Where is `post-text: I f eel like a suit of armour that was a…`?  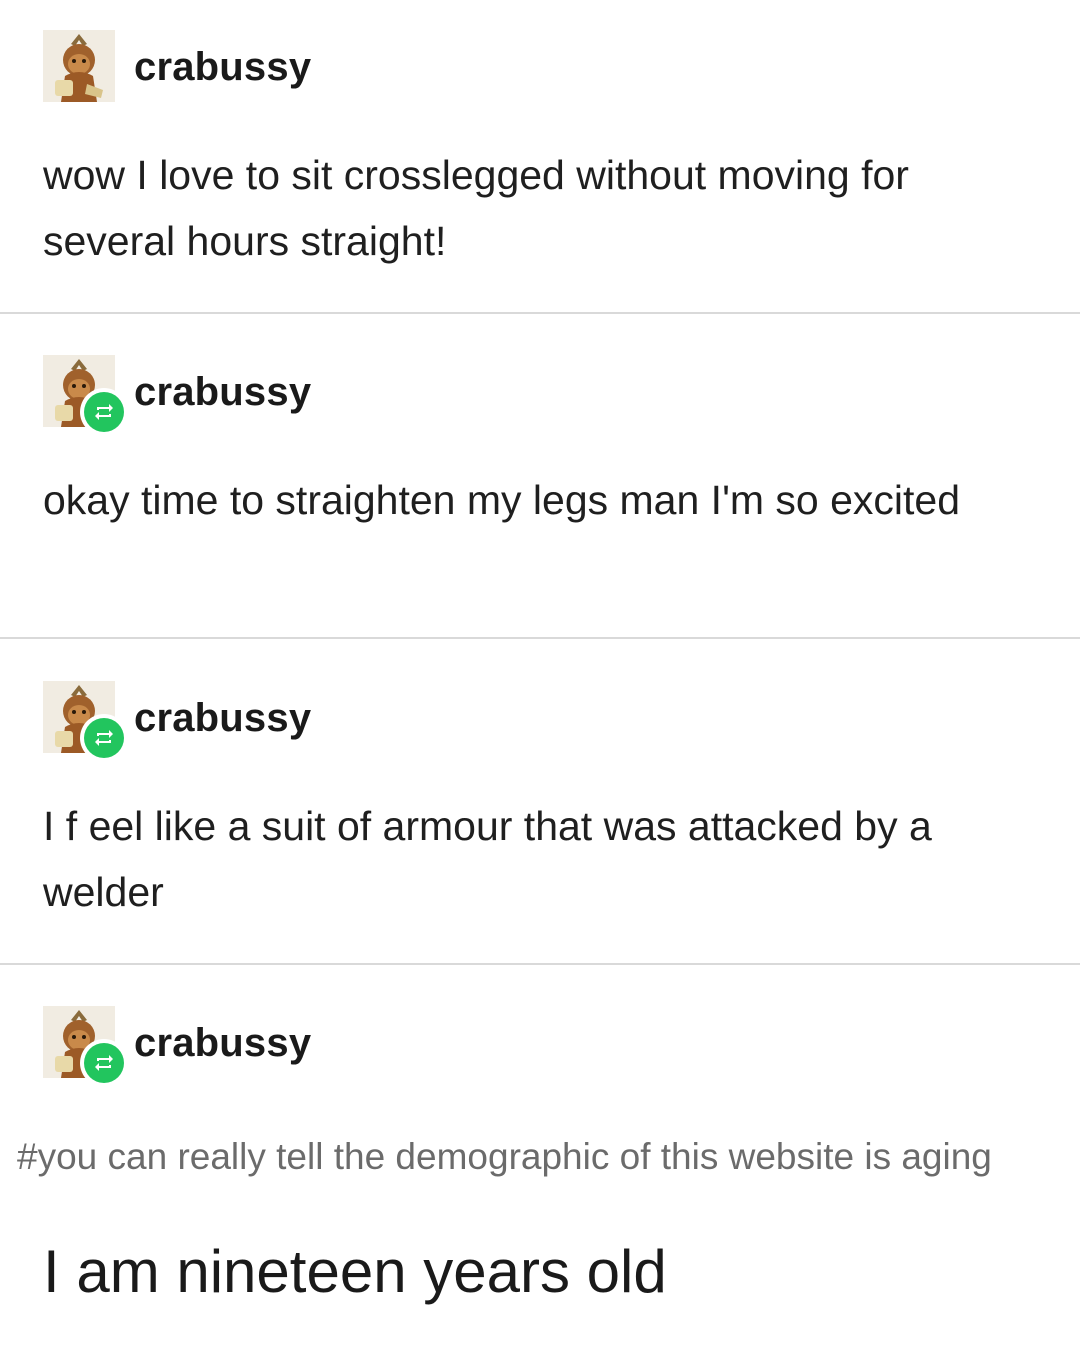
post-text: I f eel like a suit of armour that was a… is located at coordinates (487, 859).